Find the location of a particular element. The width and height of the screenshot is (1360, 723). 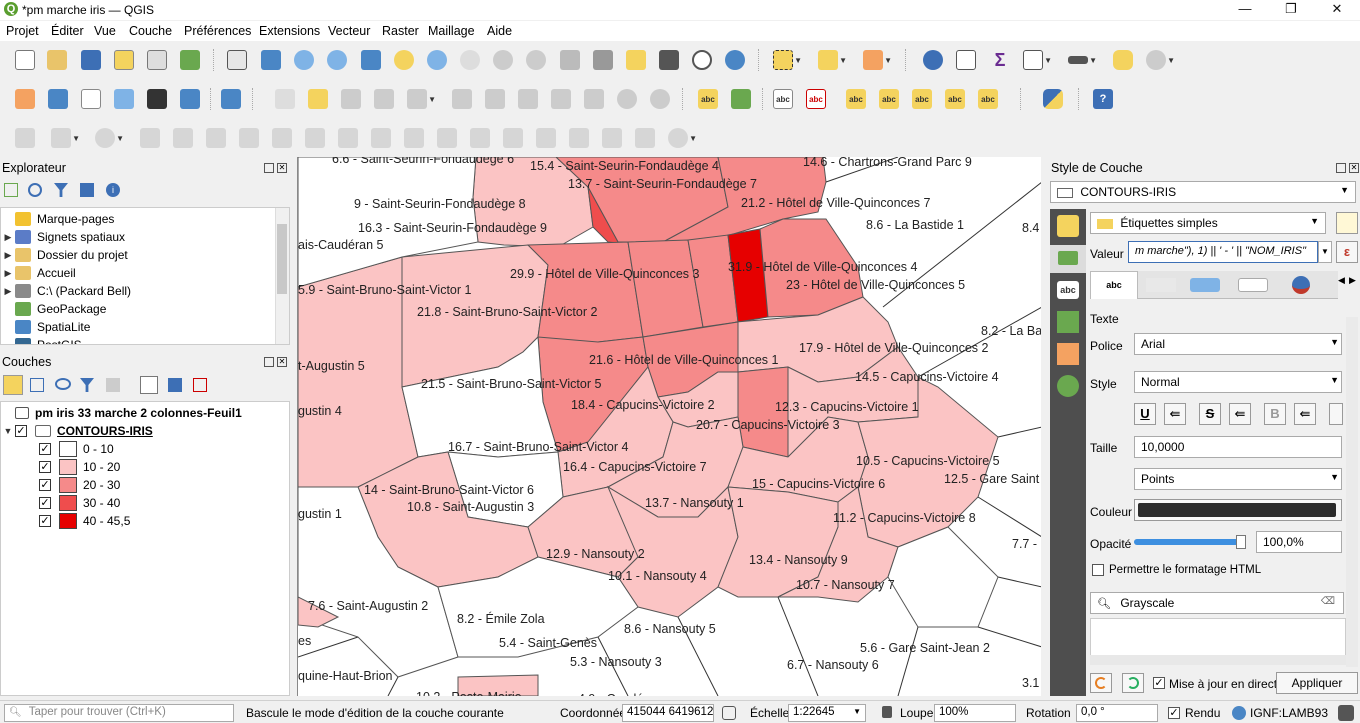

expand-all-icon is located at coordinates (149, 385).